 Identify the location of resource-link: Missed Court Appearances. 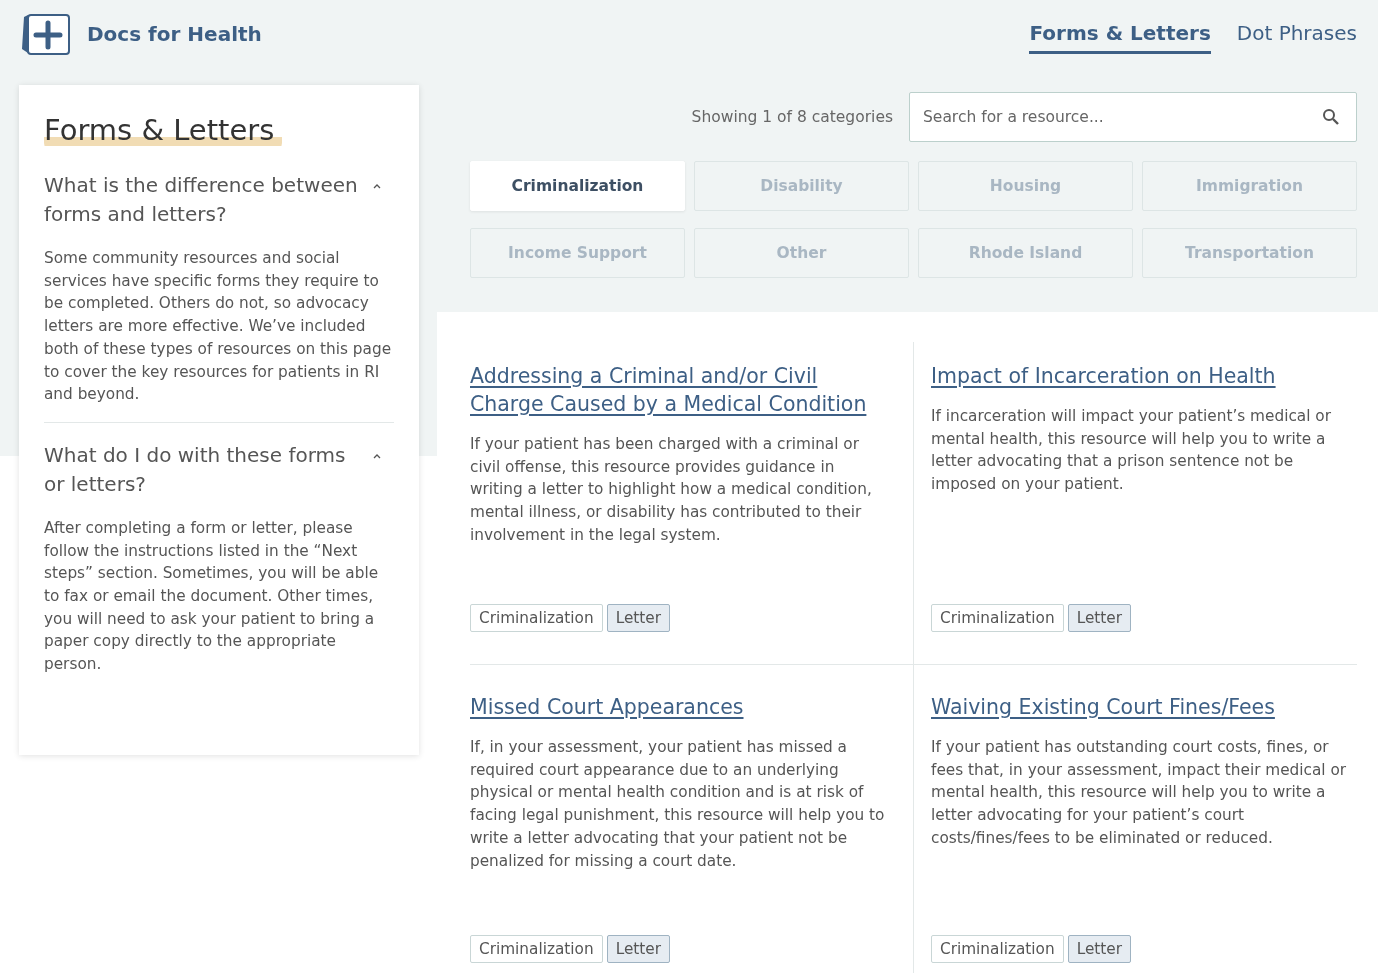
(680, 707).